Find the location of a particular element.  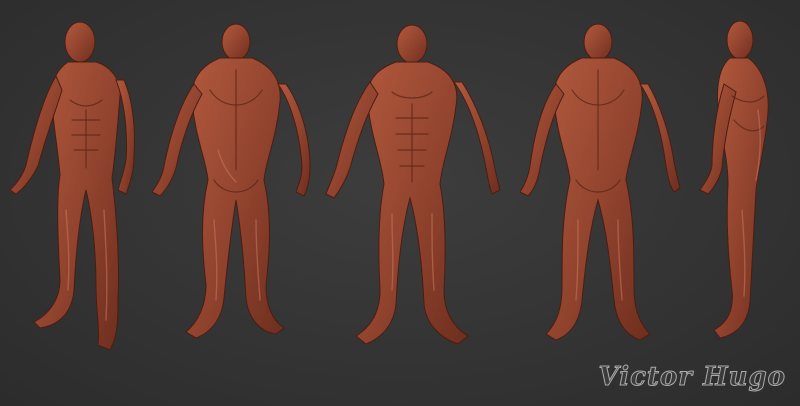

figure-side is located at coordinates (734, 179).